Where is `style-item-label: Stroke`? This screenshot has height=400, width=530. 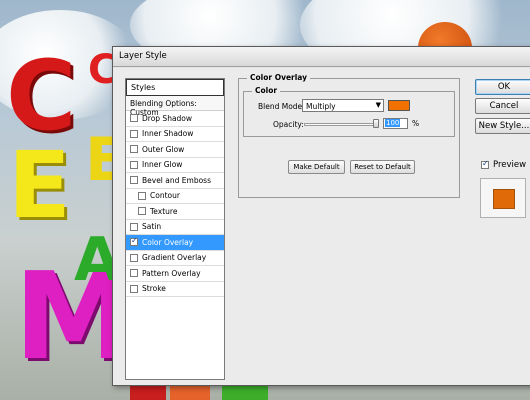 style-item-label: Stroke is located at coordinates (154, 289).